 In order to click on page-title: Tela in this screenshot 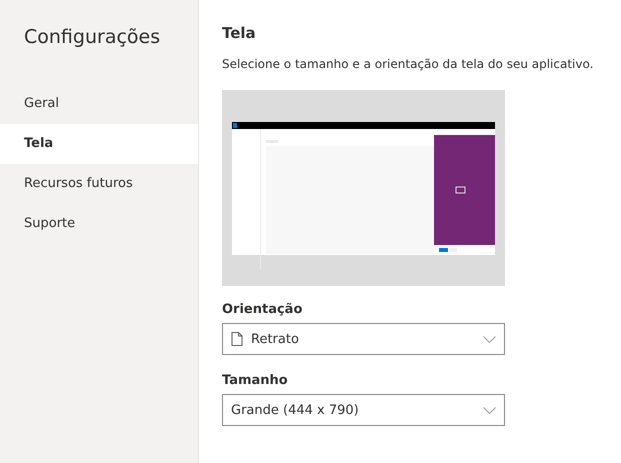, I will do `click(239, 33)`.